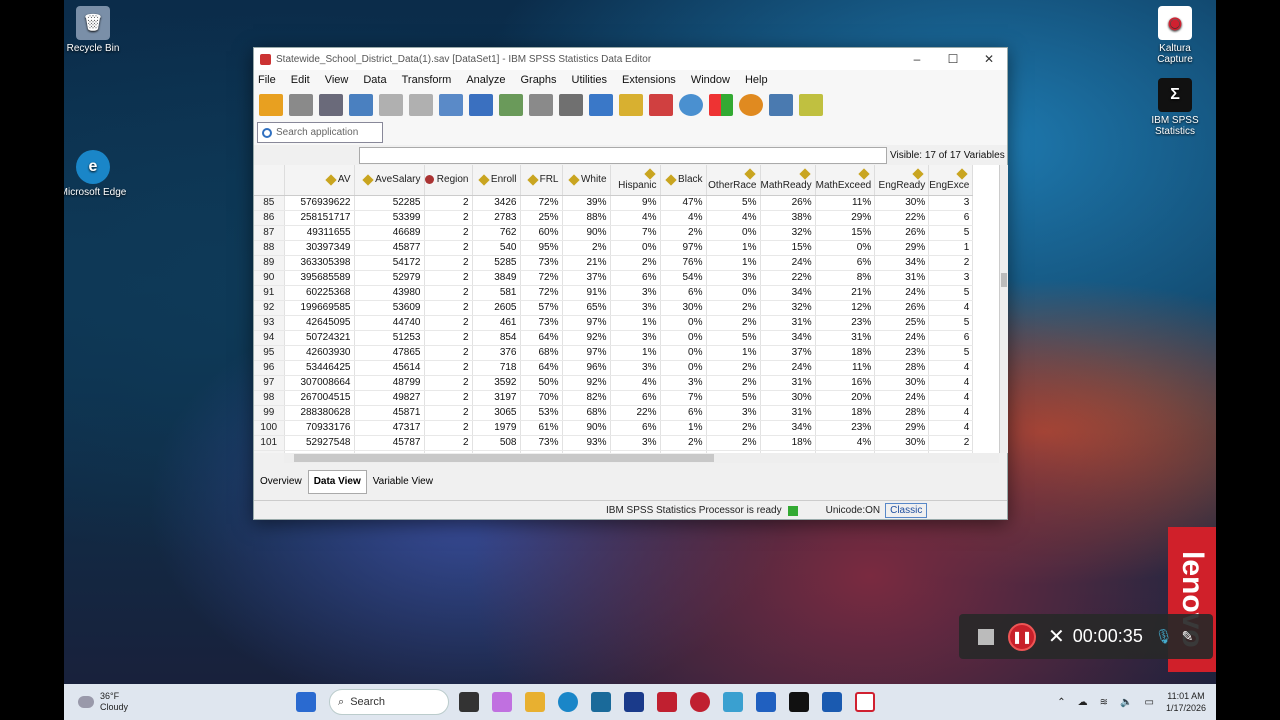 Image resolution: width=1280 pixels, height=720 pixels. What do you see at coordinates (541, 218) in the screenshot?
I see `data-cell: 25%` at bounding box center [541, 218].